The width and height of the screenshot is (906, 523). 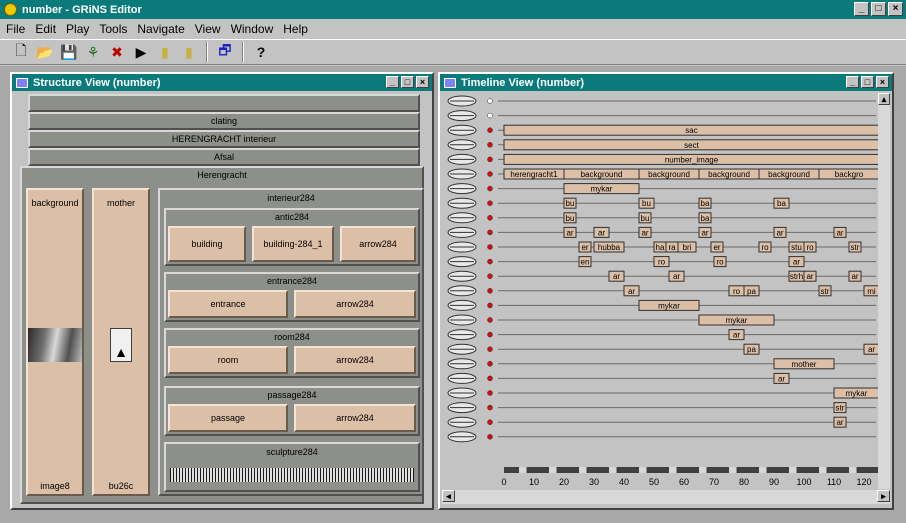 I want to click on mother-thumbnail: ▲, so click(x=121, y=345).